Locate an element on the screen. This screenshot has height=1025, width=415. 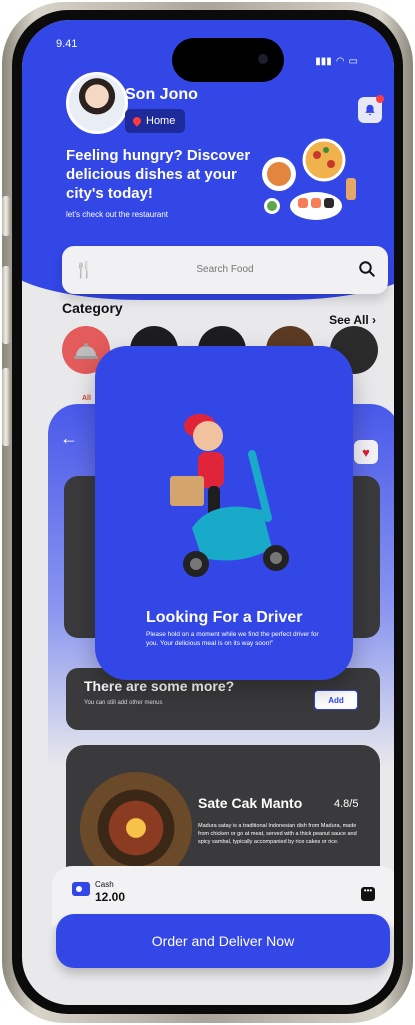
favorite-button: ♥ is located at coordinates (366, 452).